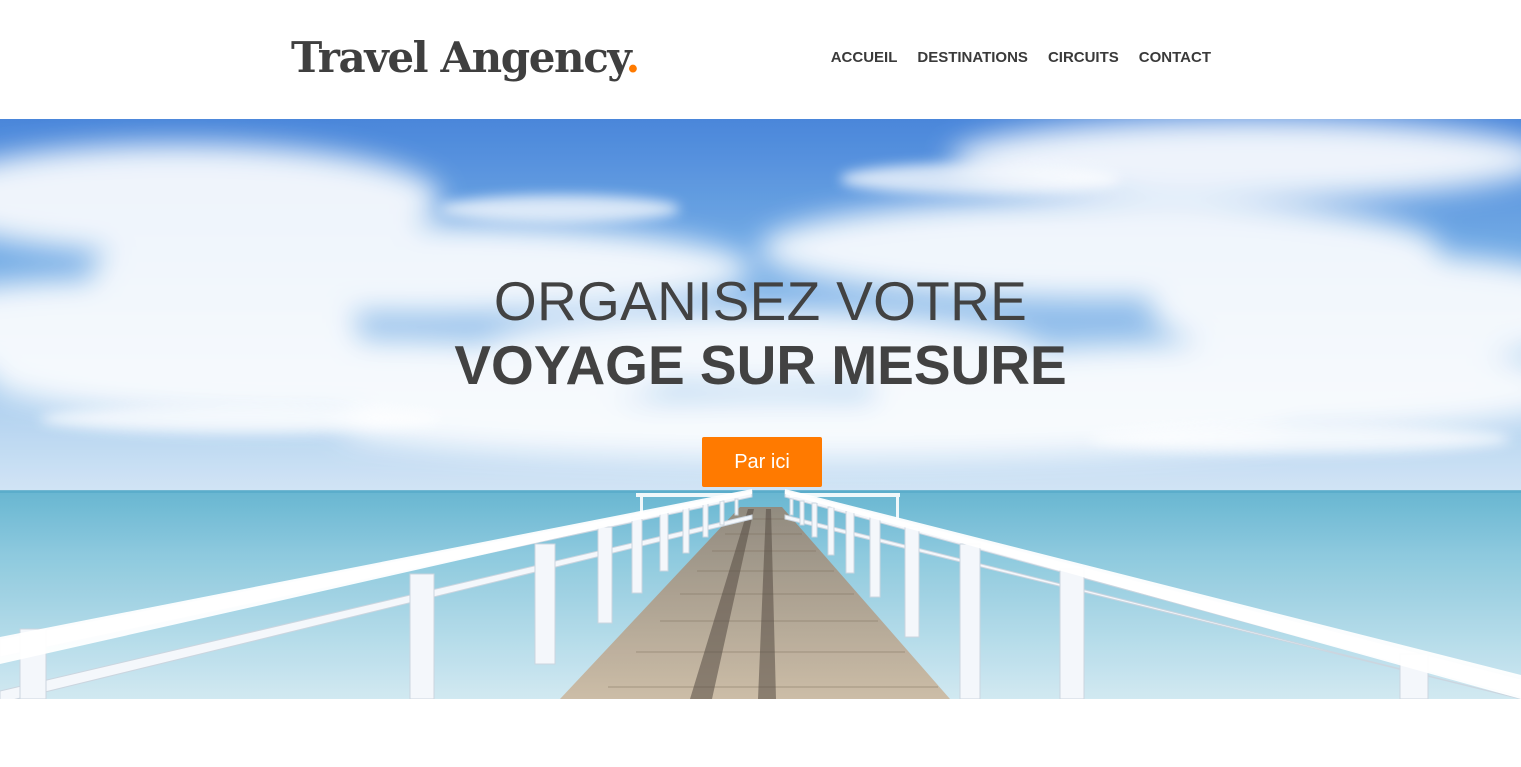 Image resolution: width=1521 pixels, height=767 pixels. What do you see at coordinates (1175, 58) in the screenshot?
I see `nav-item-contact: CONTACT` at bounding box center [1175, 58].